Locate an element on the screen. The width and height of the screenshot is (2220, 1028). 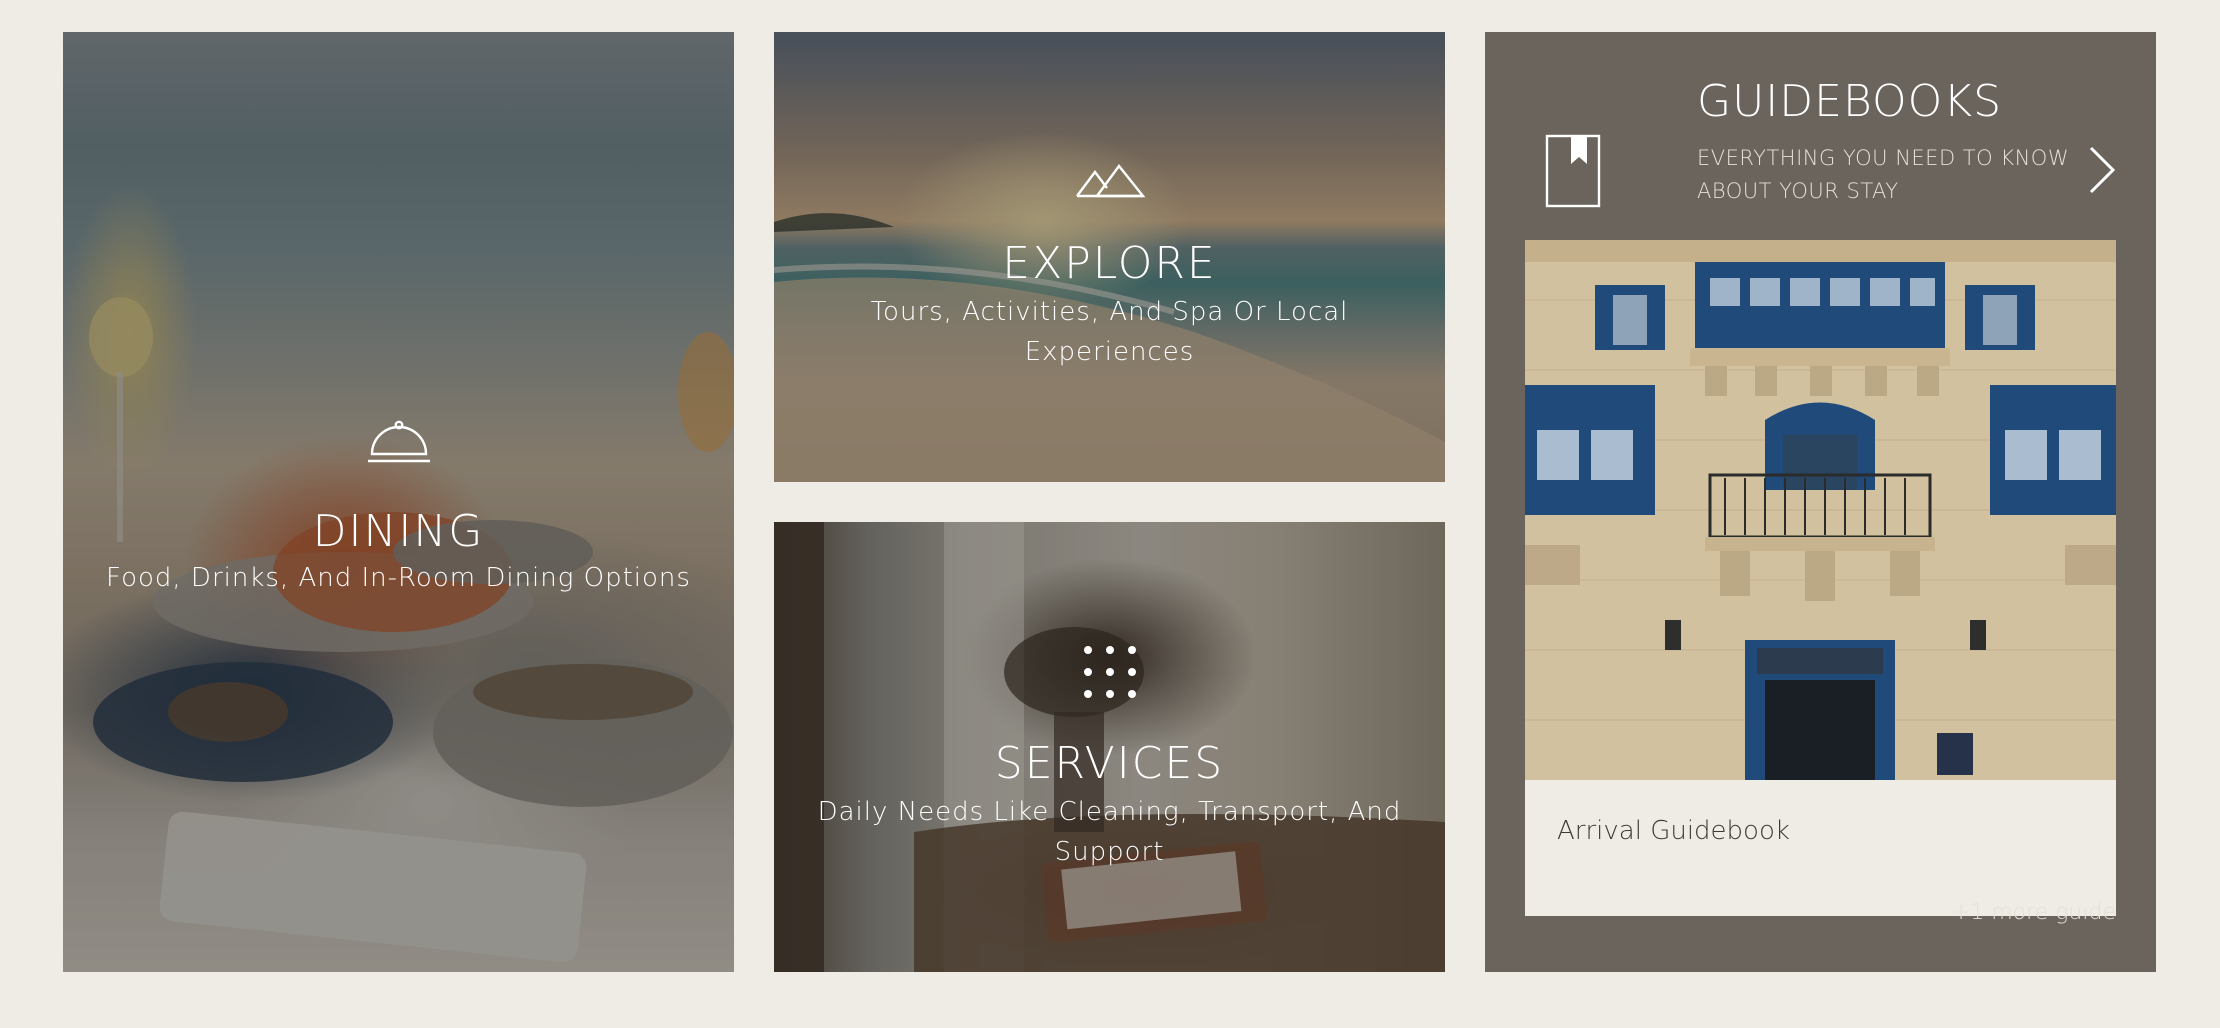
dots-grid-icon is located at coordinates (1109, 672).